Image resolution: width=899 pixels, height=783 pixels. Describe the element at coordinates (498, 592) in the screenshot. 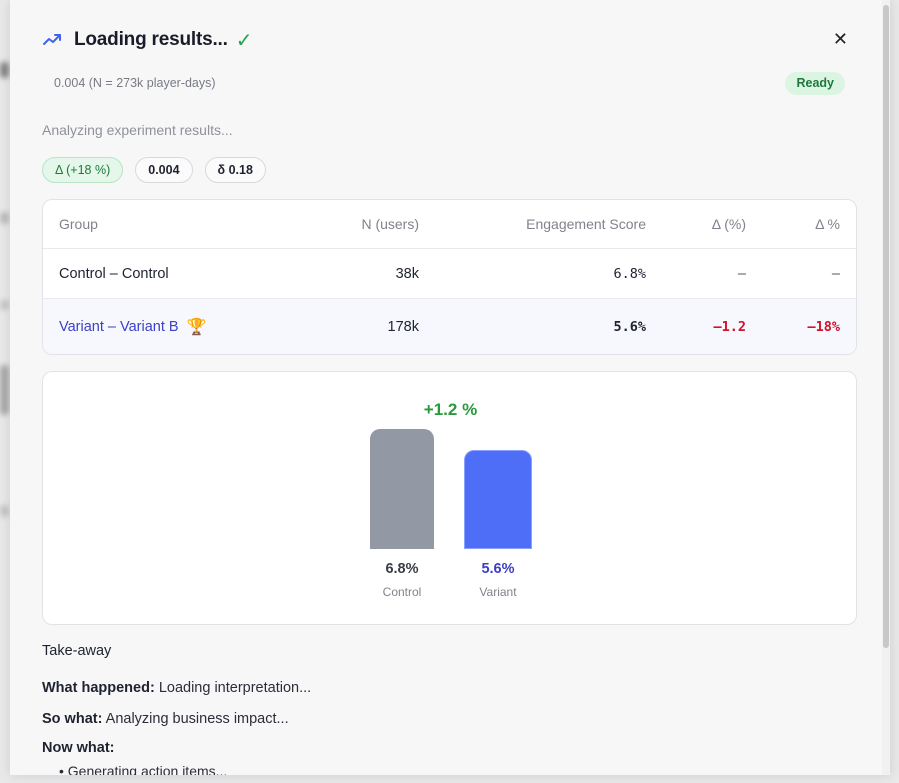

I see `bar-category-label: Variant` at that location.